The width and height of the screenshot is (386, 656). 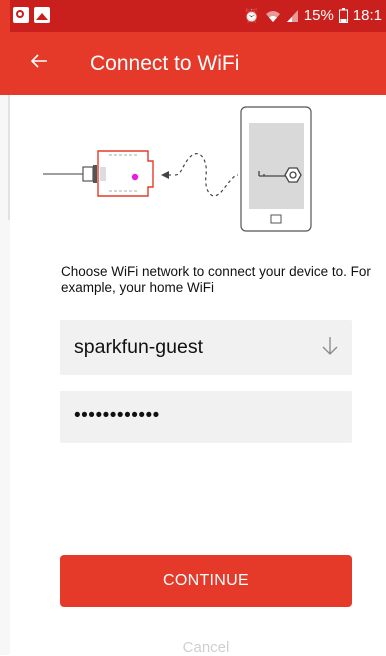 I want to click on toolbar: Connect to WiFi, so click(x=198, y=63).